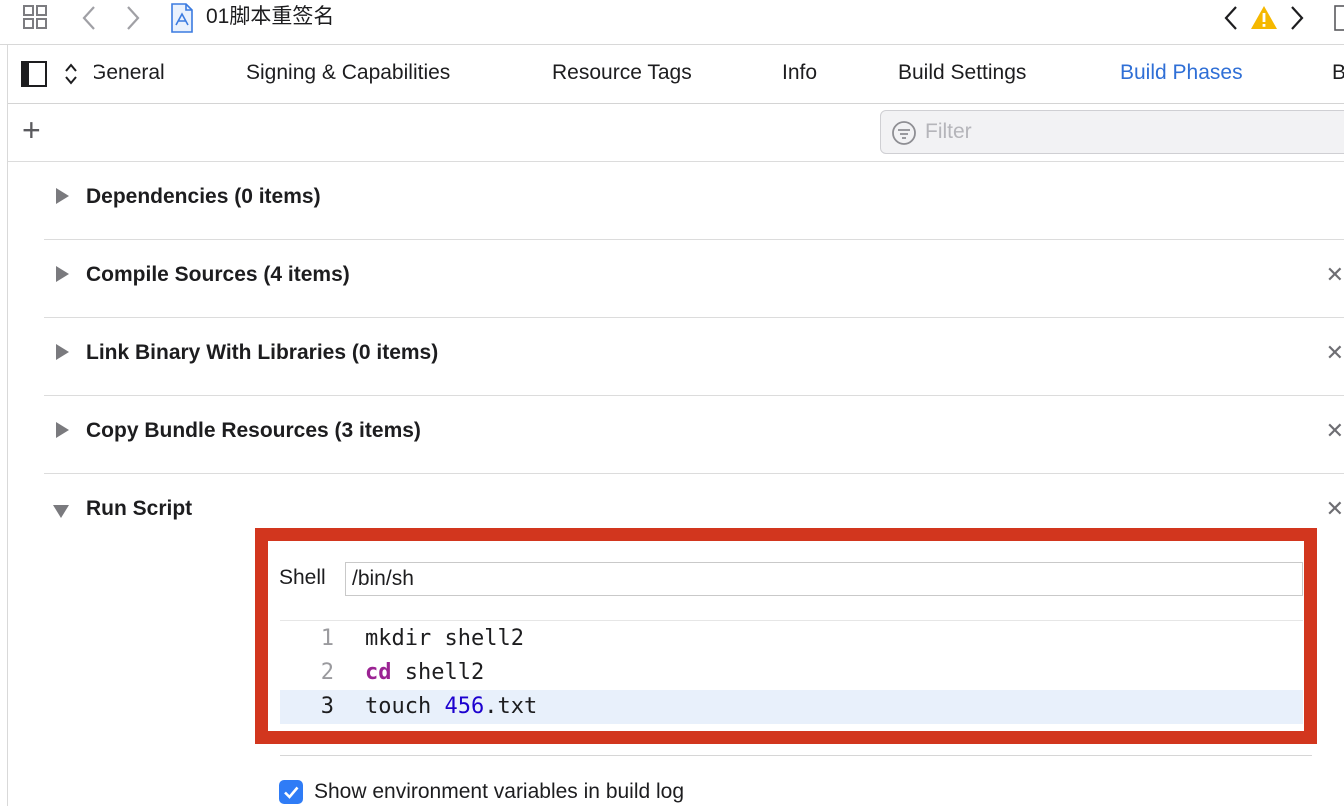  I want to click on line-number: 1, so click(327, 638).